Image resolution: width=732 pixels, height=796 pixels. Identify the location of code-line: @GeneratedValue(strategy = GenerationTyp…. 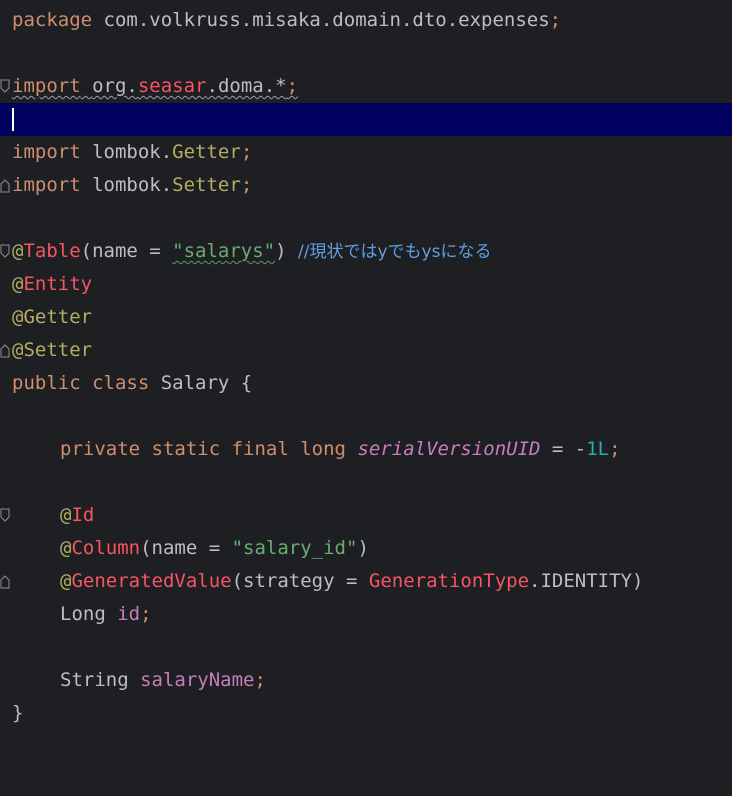
(366, 581).